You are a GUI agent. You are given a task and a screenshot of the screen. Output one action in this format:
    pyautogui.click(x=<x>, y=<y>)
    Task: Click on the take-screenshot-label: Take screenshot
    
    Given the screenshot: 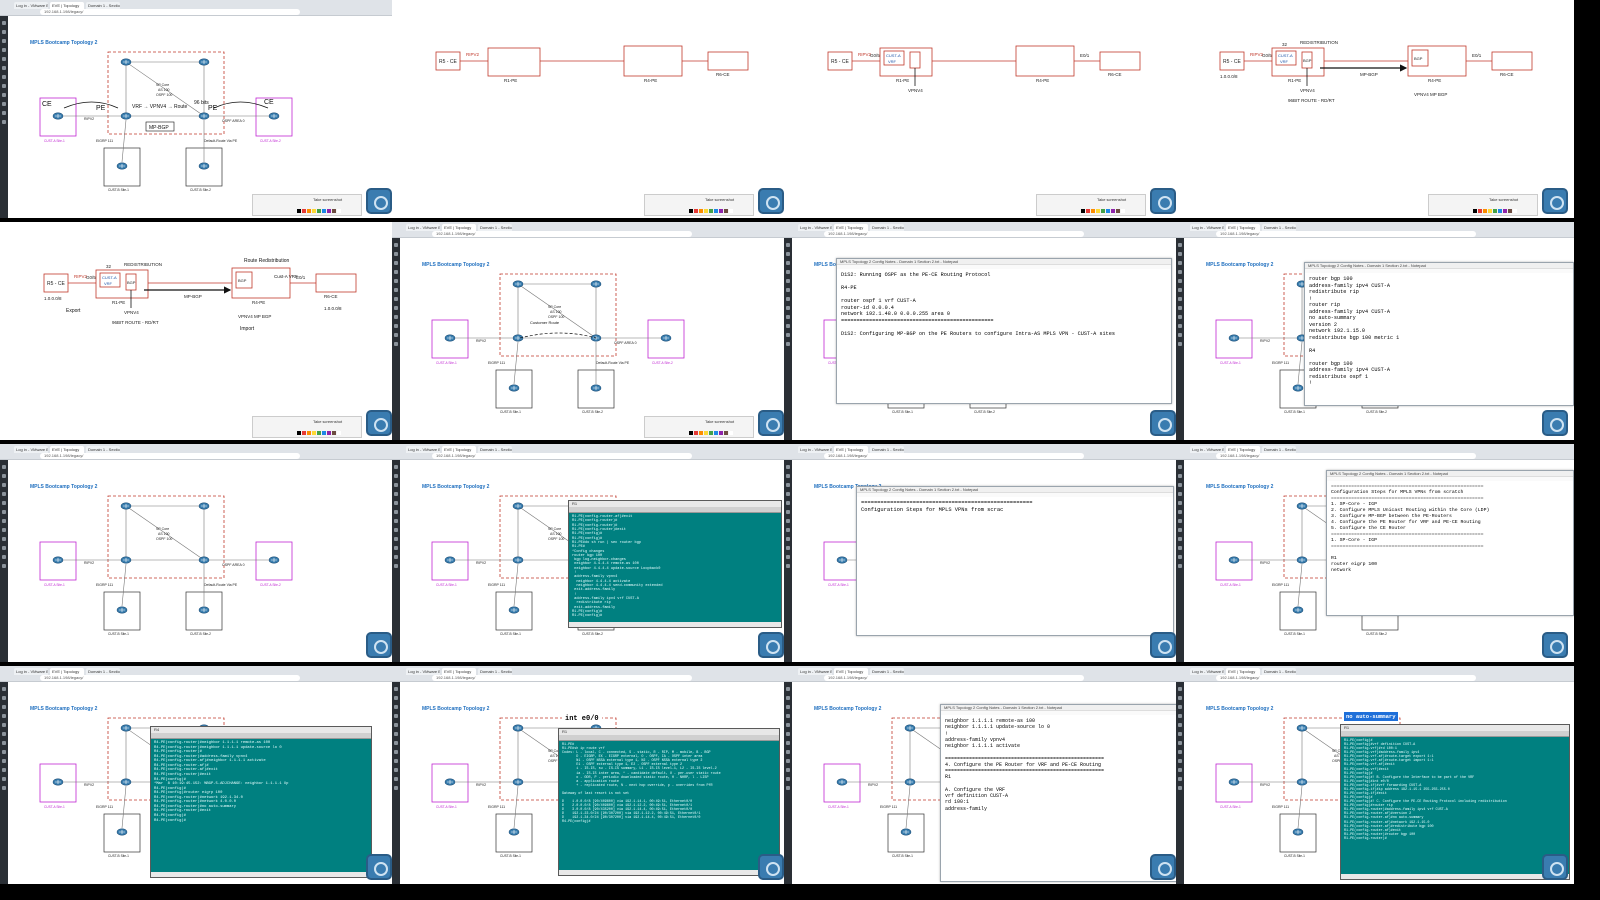 What is the action you would take?
    pyautogui.click(x=719, y=199)
    